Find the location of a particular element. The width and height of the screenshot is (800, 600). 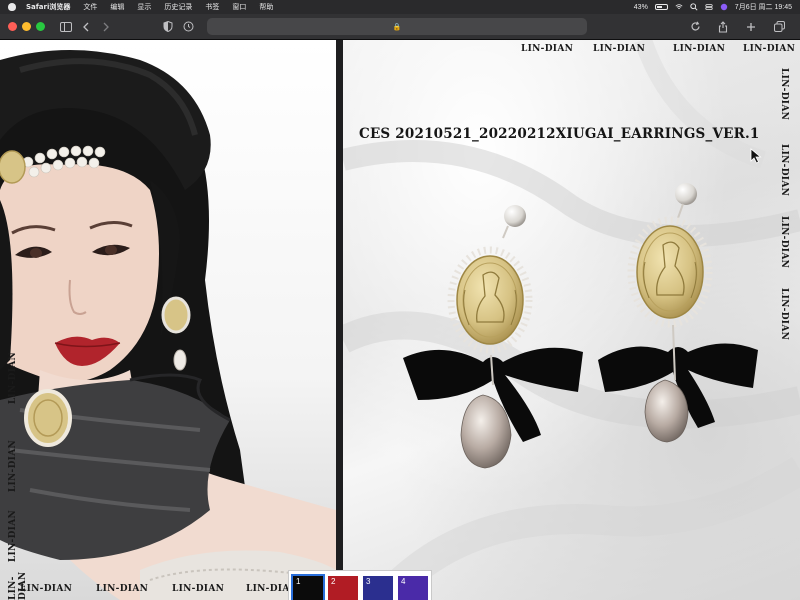

forward-button is located at coordinates (106, 27).